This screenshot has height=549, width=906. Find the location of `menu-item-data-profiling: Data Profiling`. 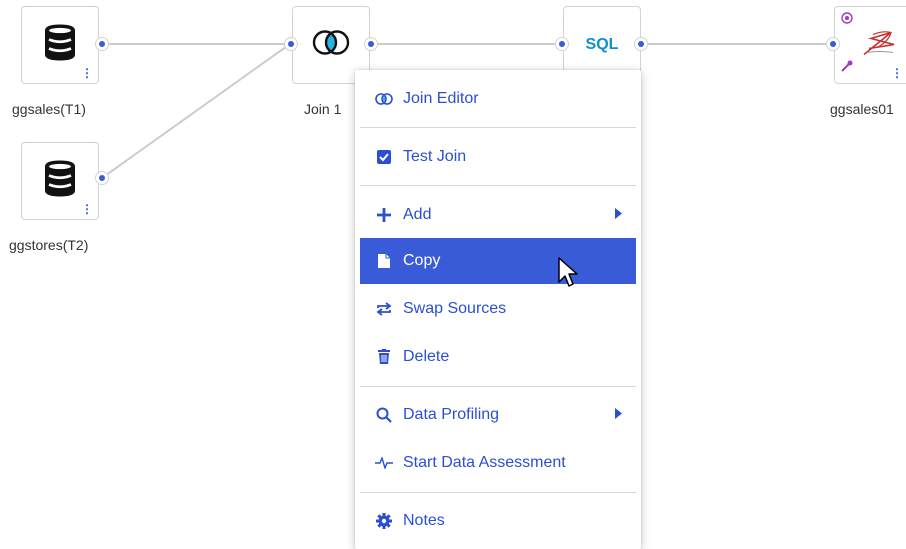

menu-item-data-profiling: Data Profiling is located at coordinates (498, 415).